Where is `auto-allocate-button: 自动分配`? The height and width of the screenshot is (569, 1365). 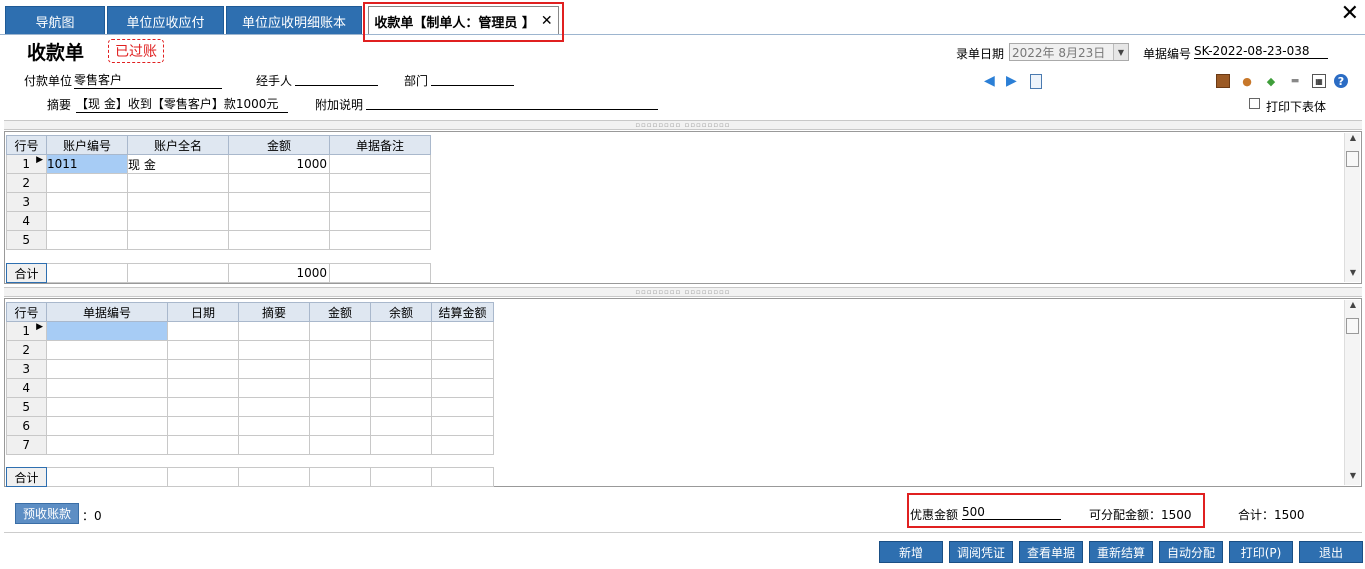 auto-allocate-button: 自动分配 is located at coordinates (1191, 552).